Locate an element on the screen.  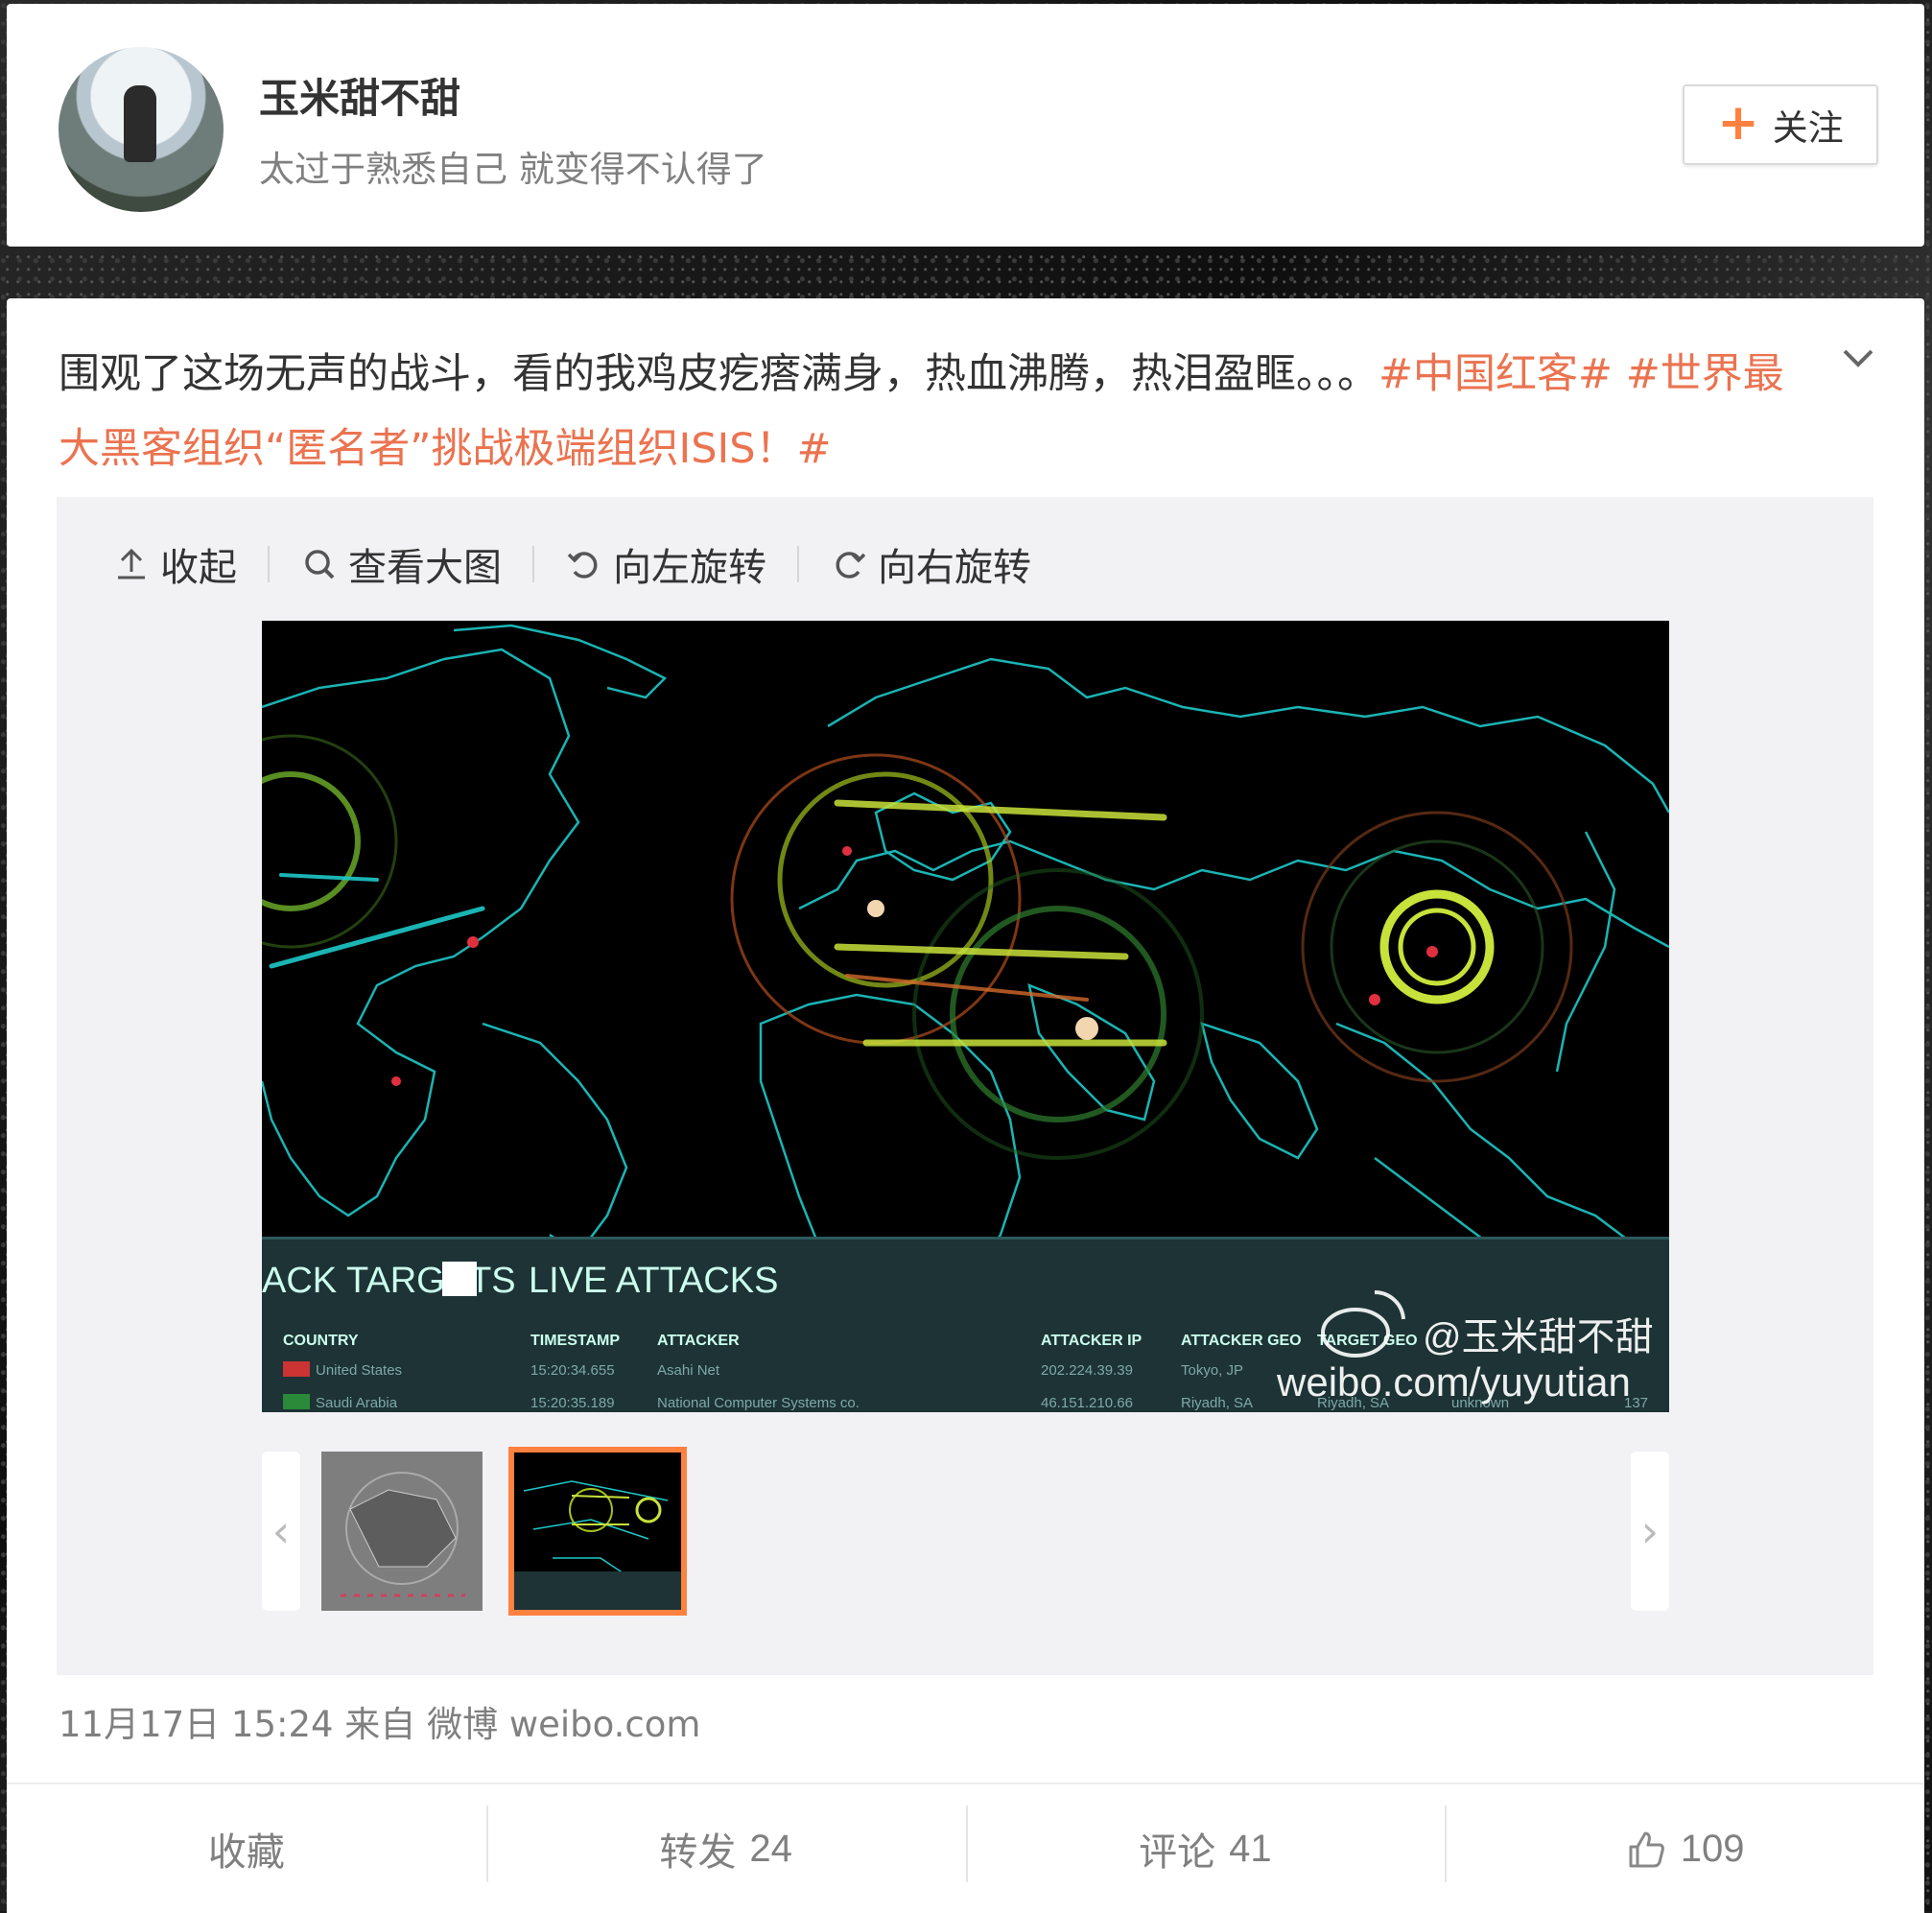
thumbnail-strip: ‹ › is located at coordinates (965, 1531).